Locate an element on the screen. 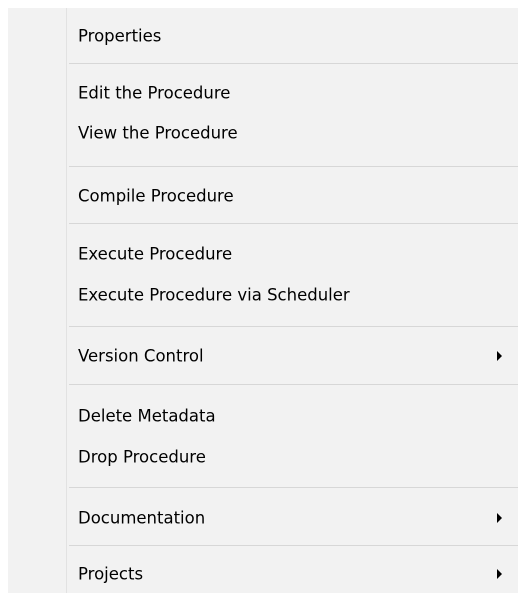 The width and height of the screenshot is (518, 593). menu-item-delete-metadata: Delete Metadata is located at coordinates (263, 416).